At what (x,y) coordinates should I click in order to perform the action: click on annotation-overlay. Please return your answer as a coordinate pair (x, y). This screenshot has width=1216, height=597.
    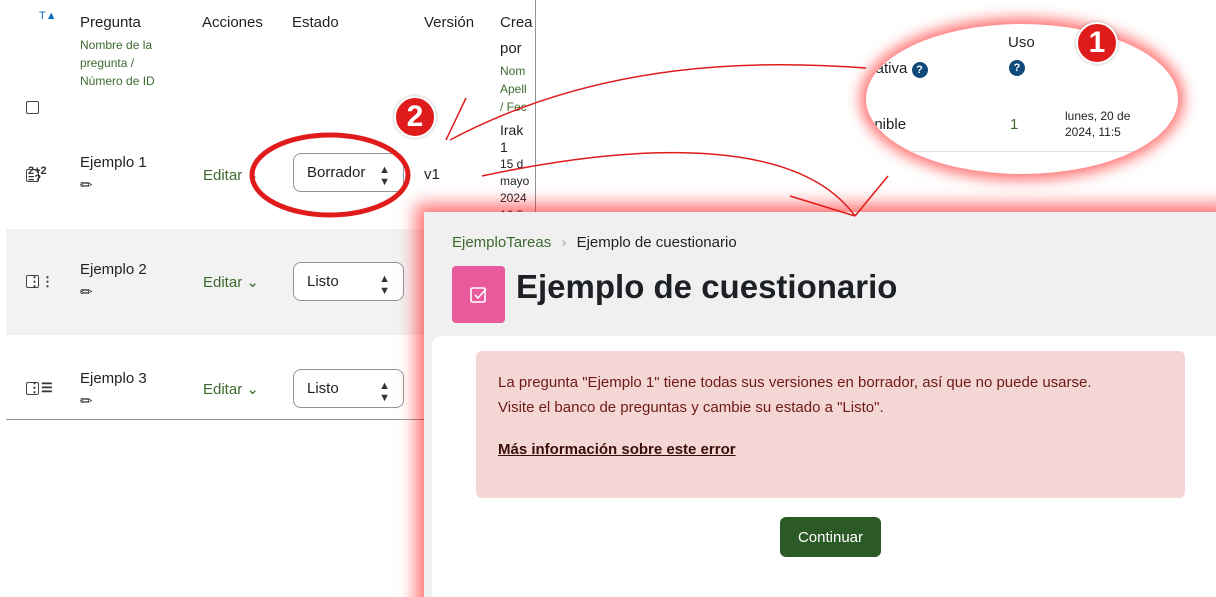
    Looking at the image, I should click on (569, 140).